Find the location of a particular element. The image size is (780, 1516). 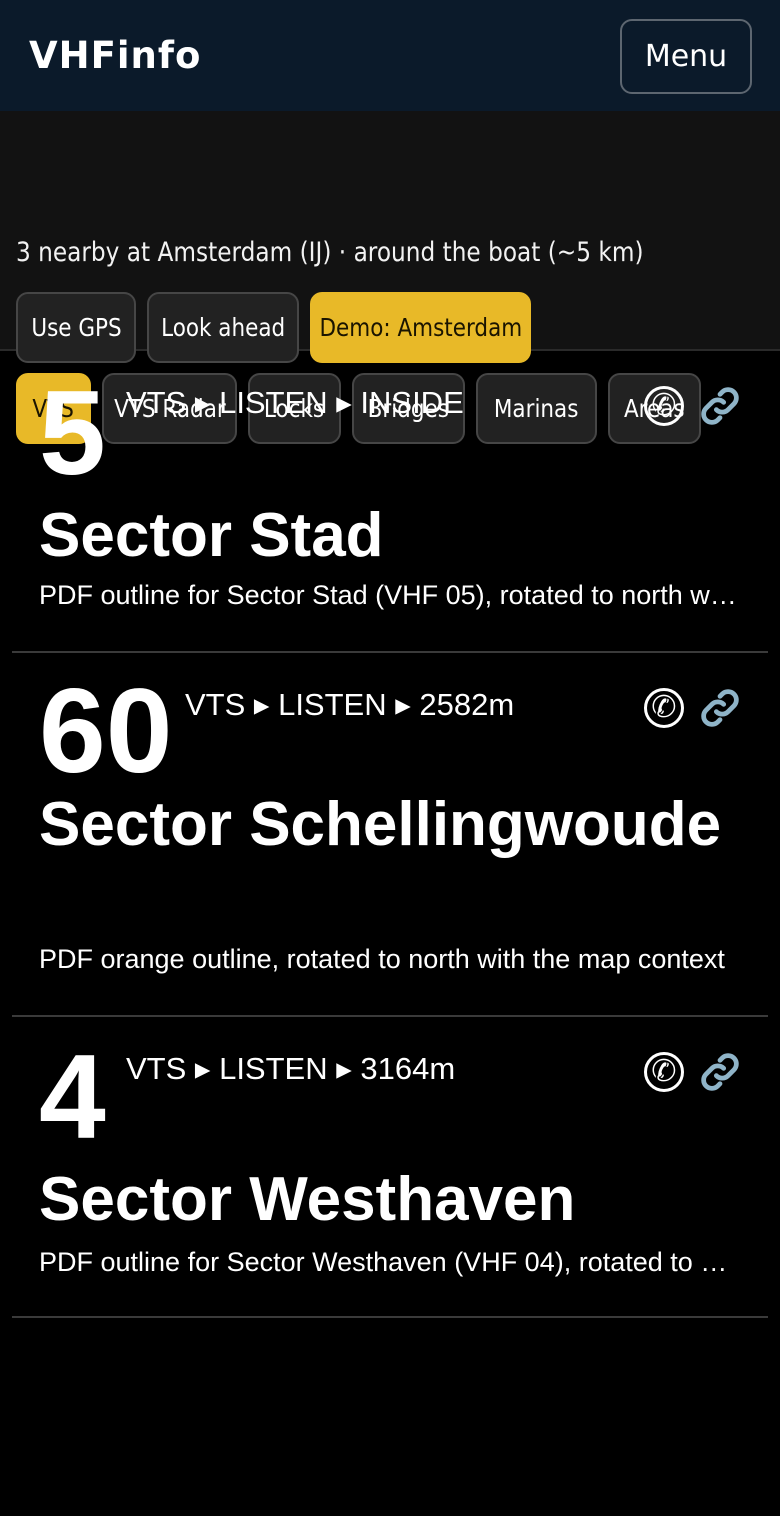

use-gps-label: Use GPS is located at coordinates (76, 327).